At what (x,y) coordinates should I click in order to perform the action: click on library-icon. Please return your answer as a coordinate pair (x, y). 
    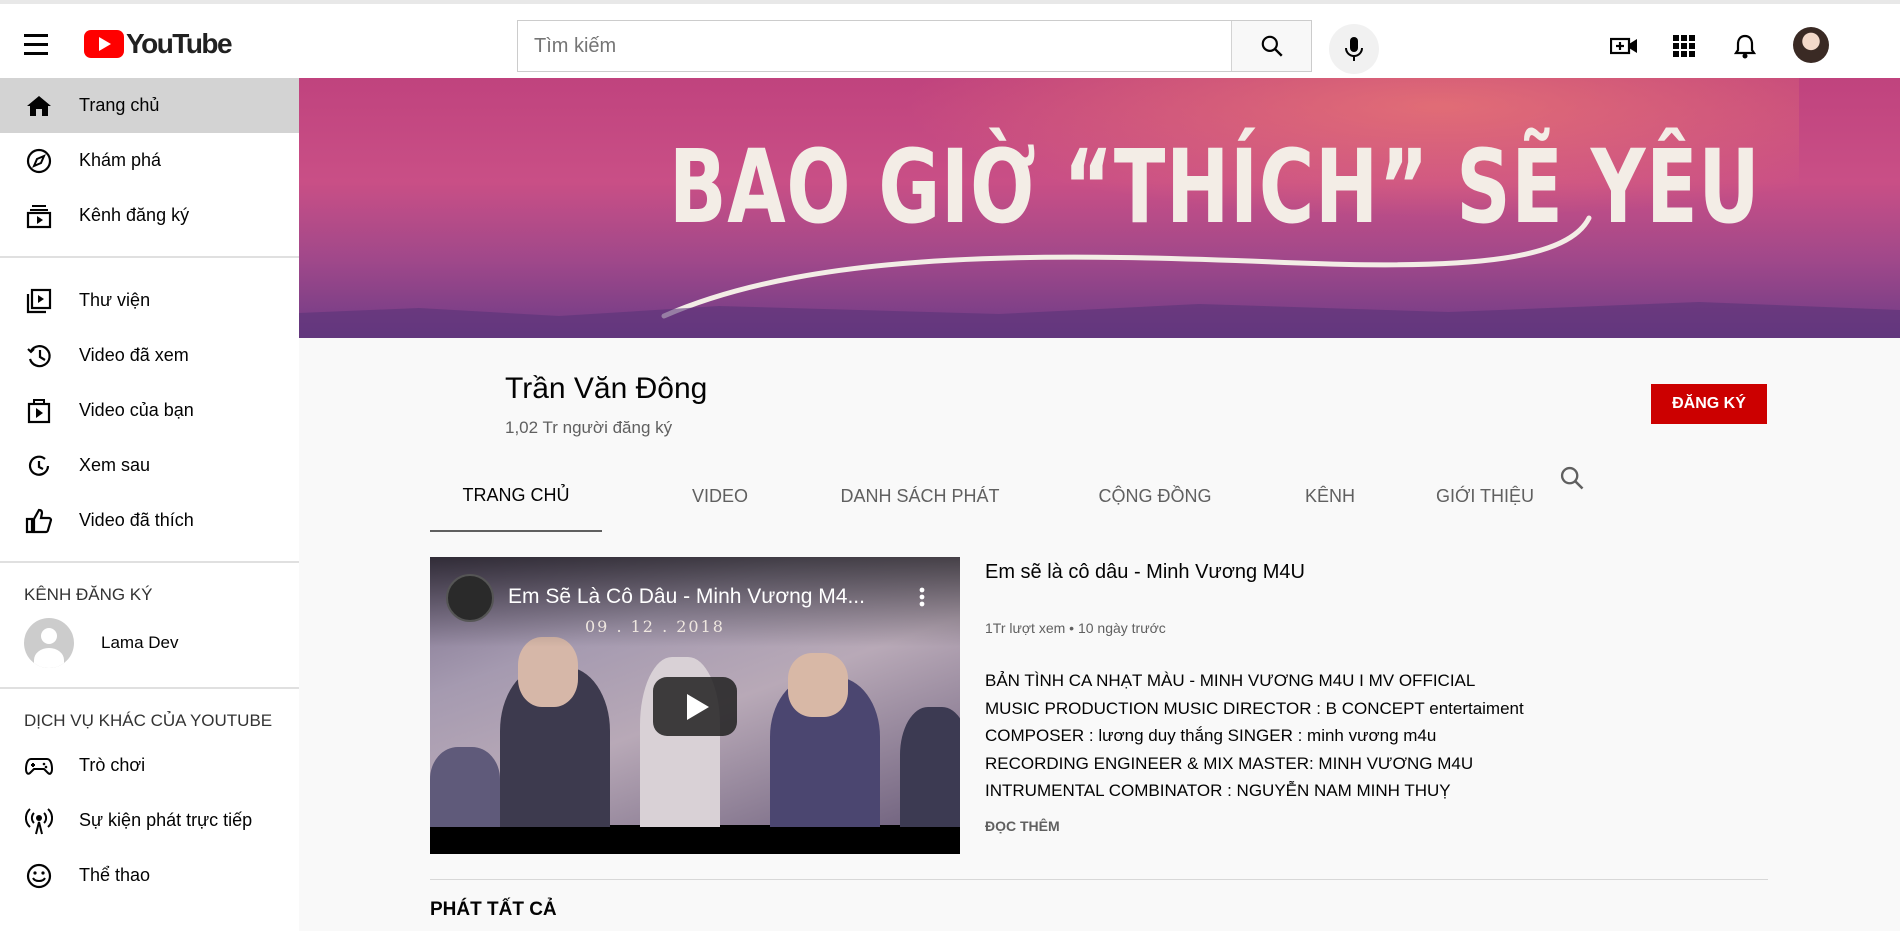
    Looking at the image, I should click on (39, 301).